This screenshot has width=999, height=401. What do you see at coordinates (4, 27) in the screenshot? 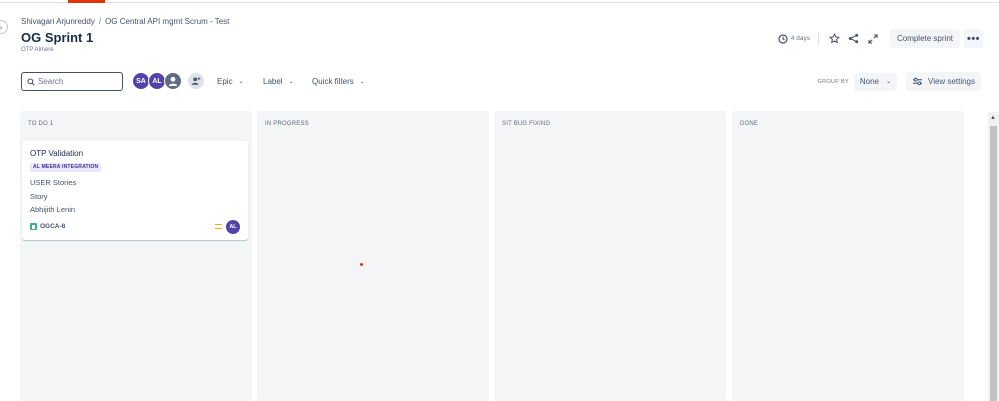
I see `sidebar-collapse-icon: ›` at bounding box center [4, 27].